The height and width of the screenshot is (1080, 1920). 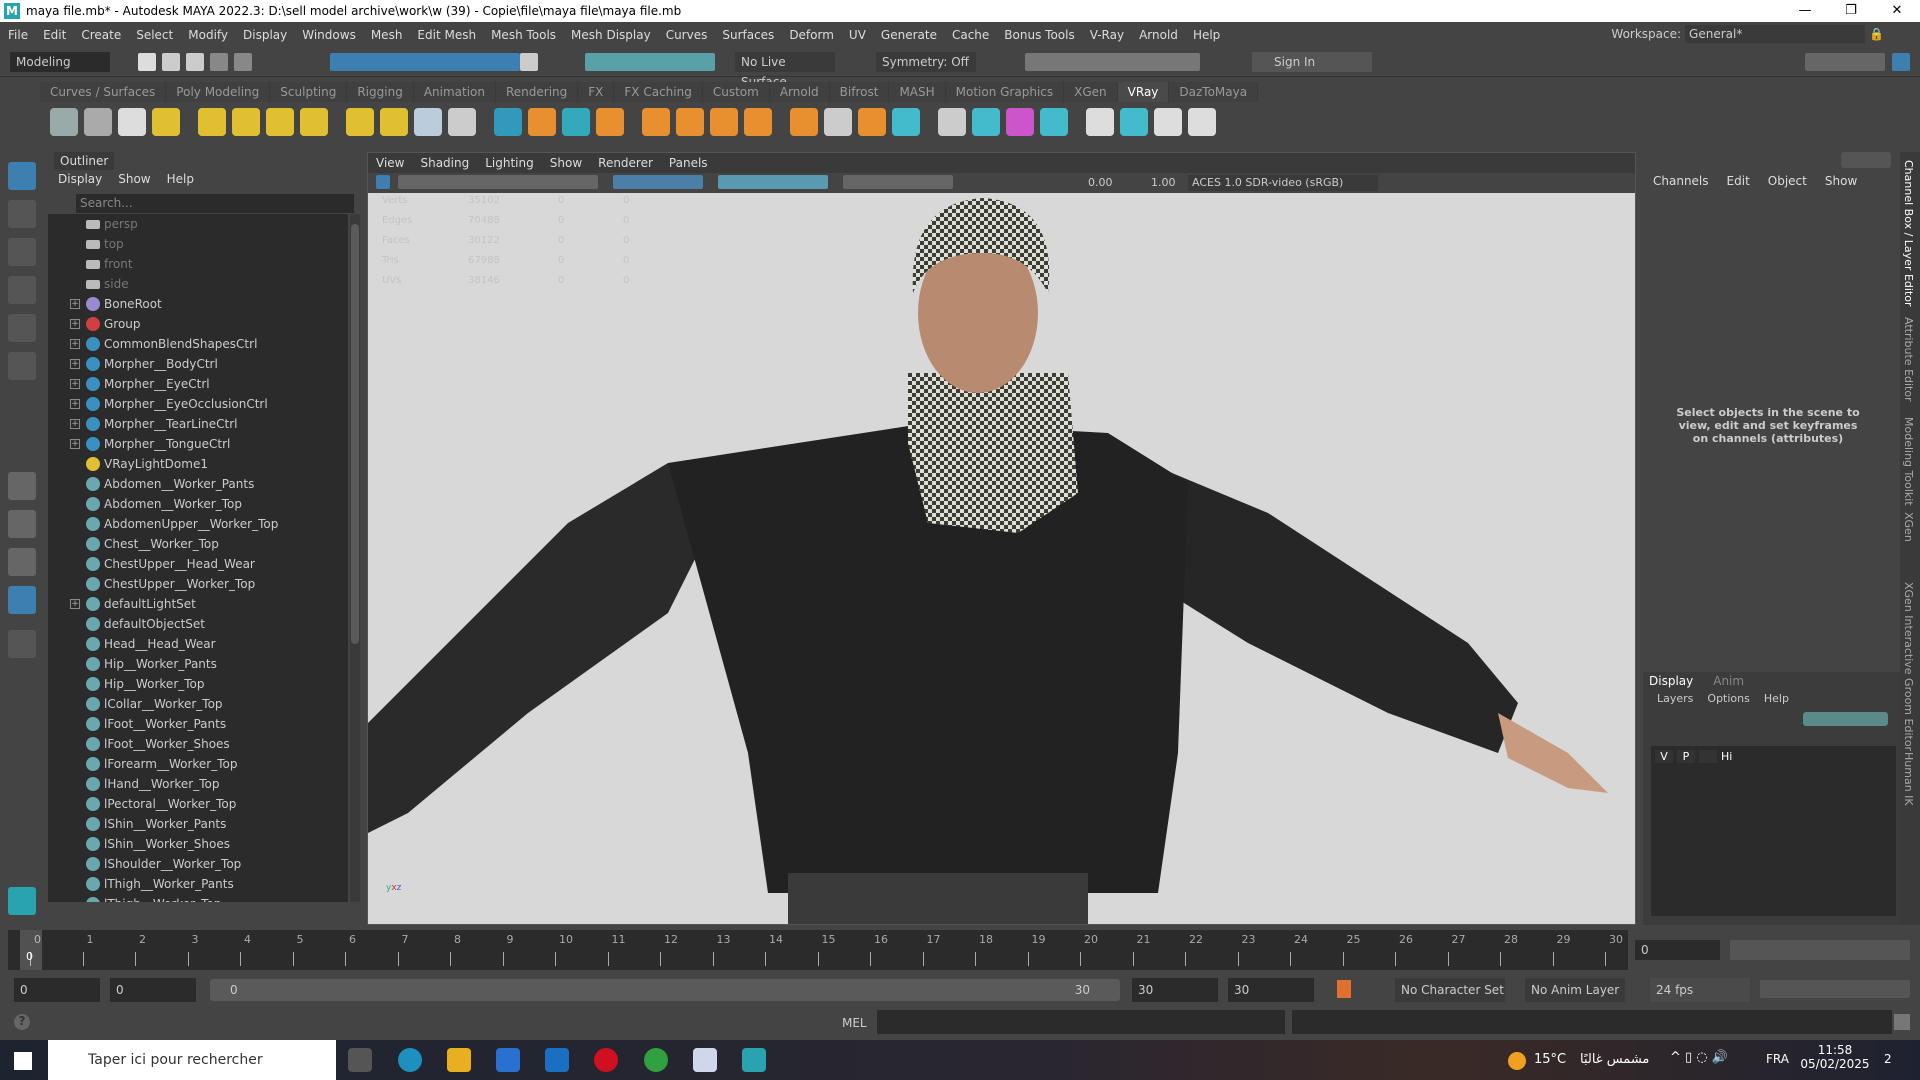 I want to click on two-panel-layout-icon, so click(x=22, y=562).